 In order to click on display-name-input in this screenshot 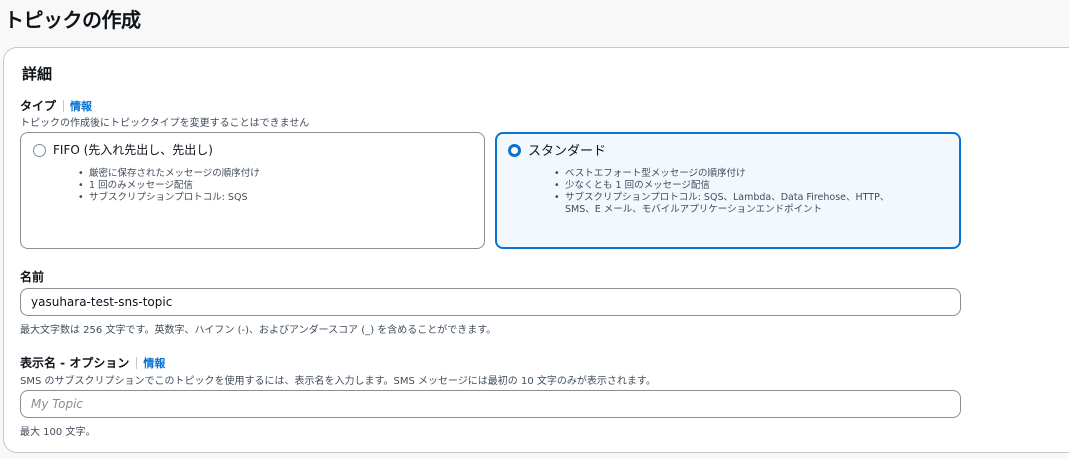, I will do `click(490, 404)`.